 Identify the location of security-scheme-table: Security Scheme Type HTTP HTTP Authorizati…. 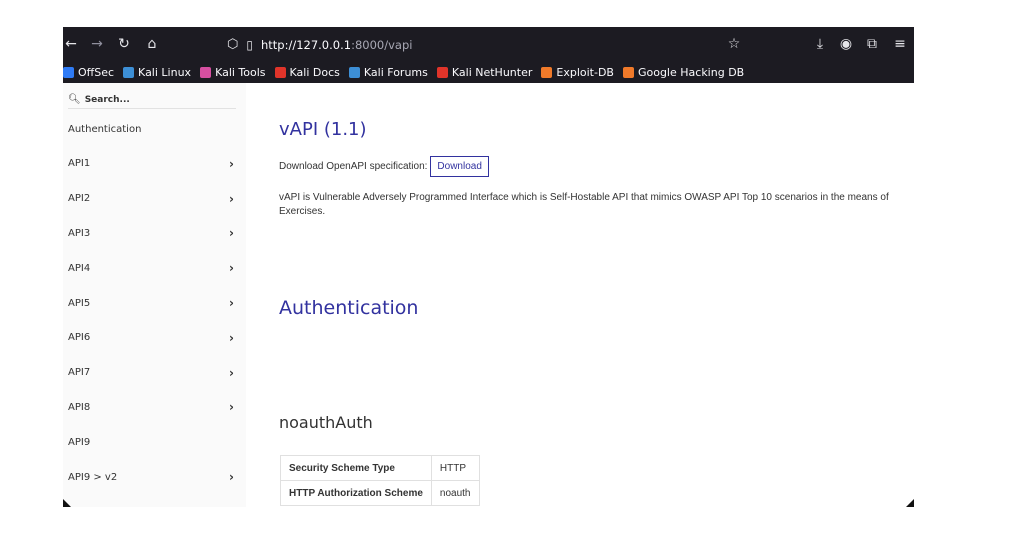
(380, 480).